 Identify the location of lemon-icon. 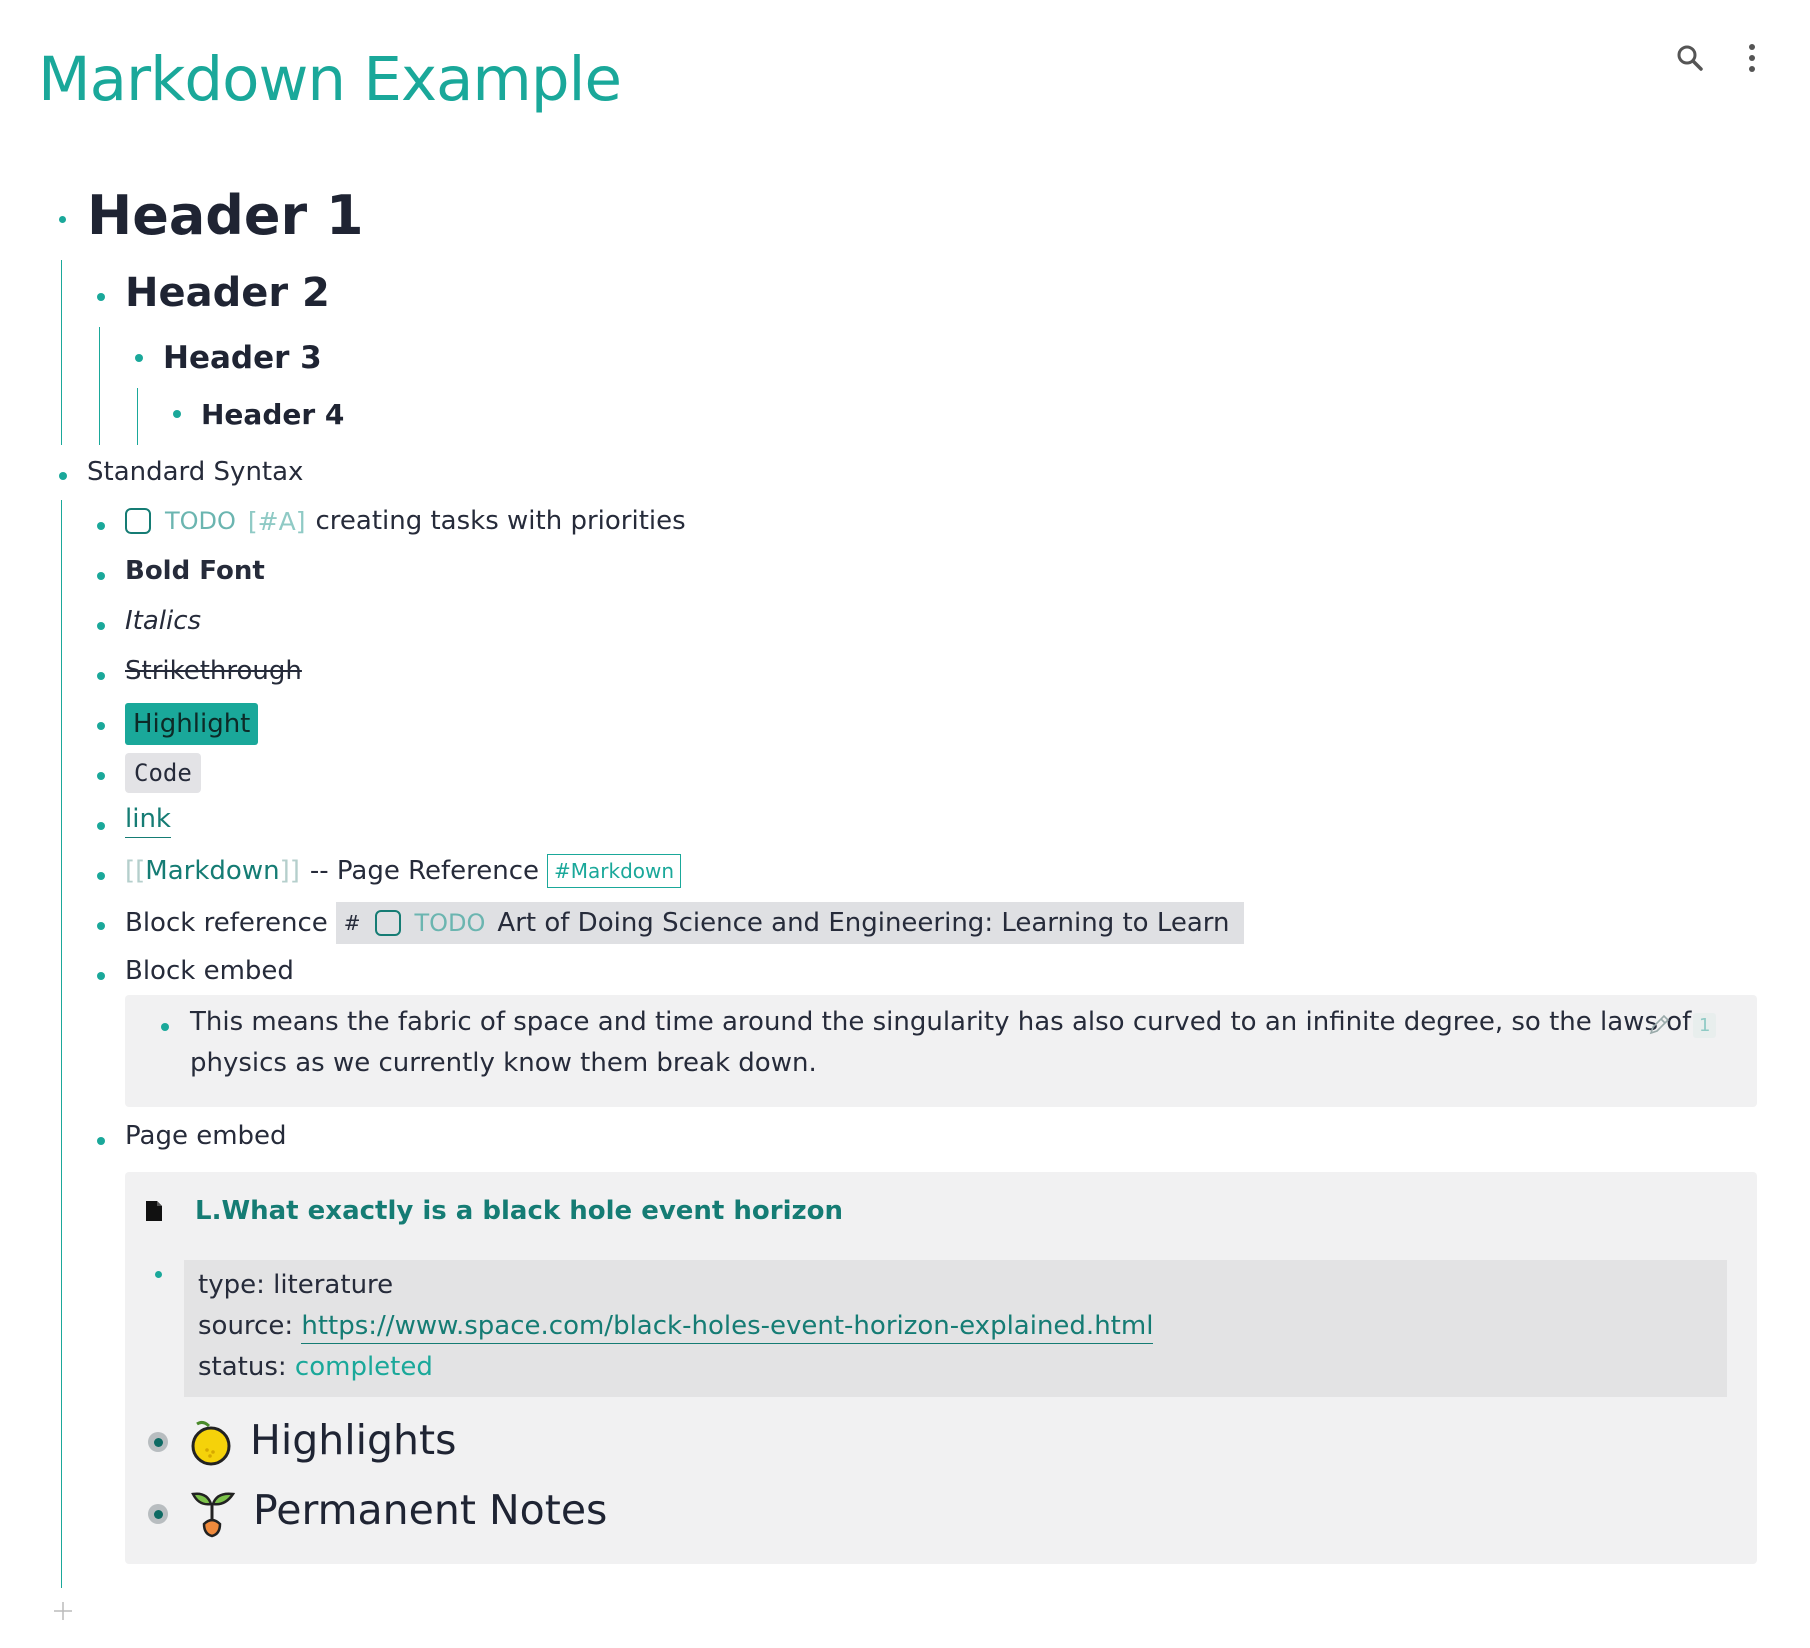
(211, 1444).